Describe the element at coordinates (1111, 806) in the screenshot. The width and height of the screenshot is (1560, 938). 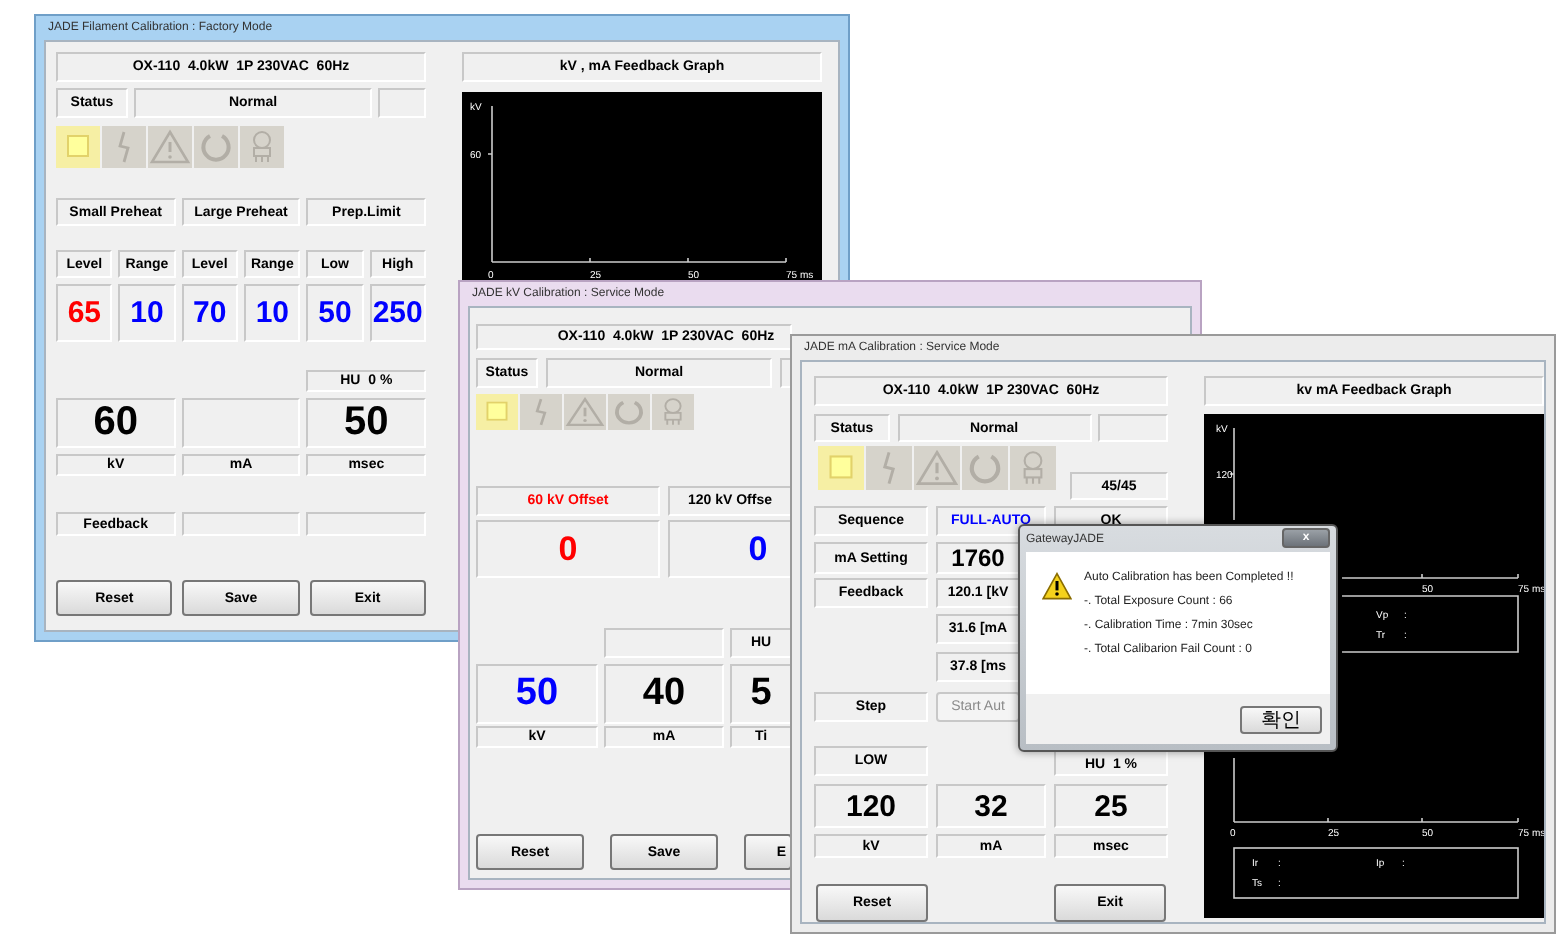
I see `readout-value: 25` at that location.